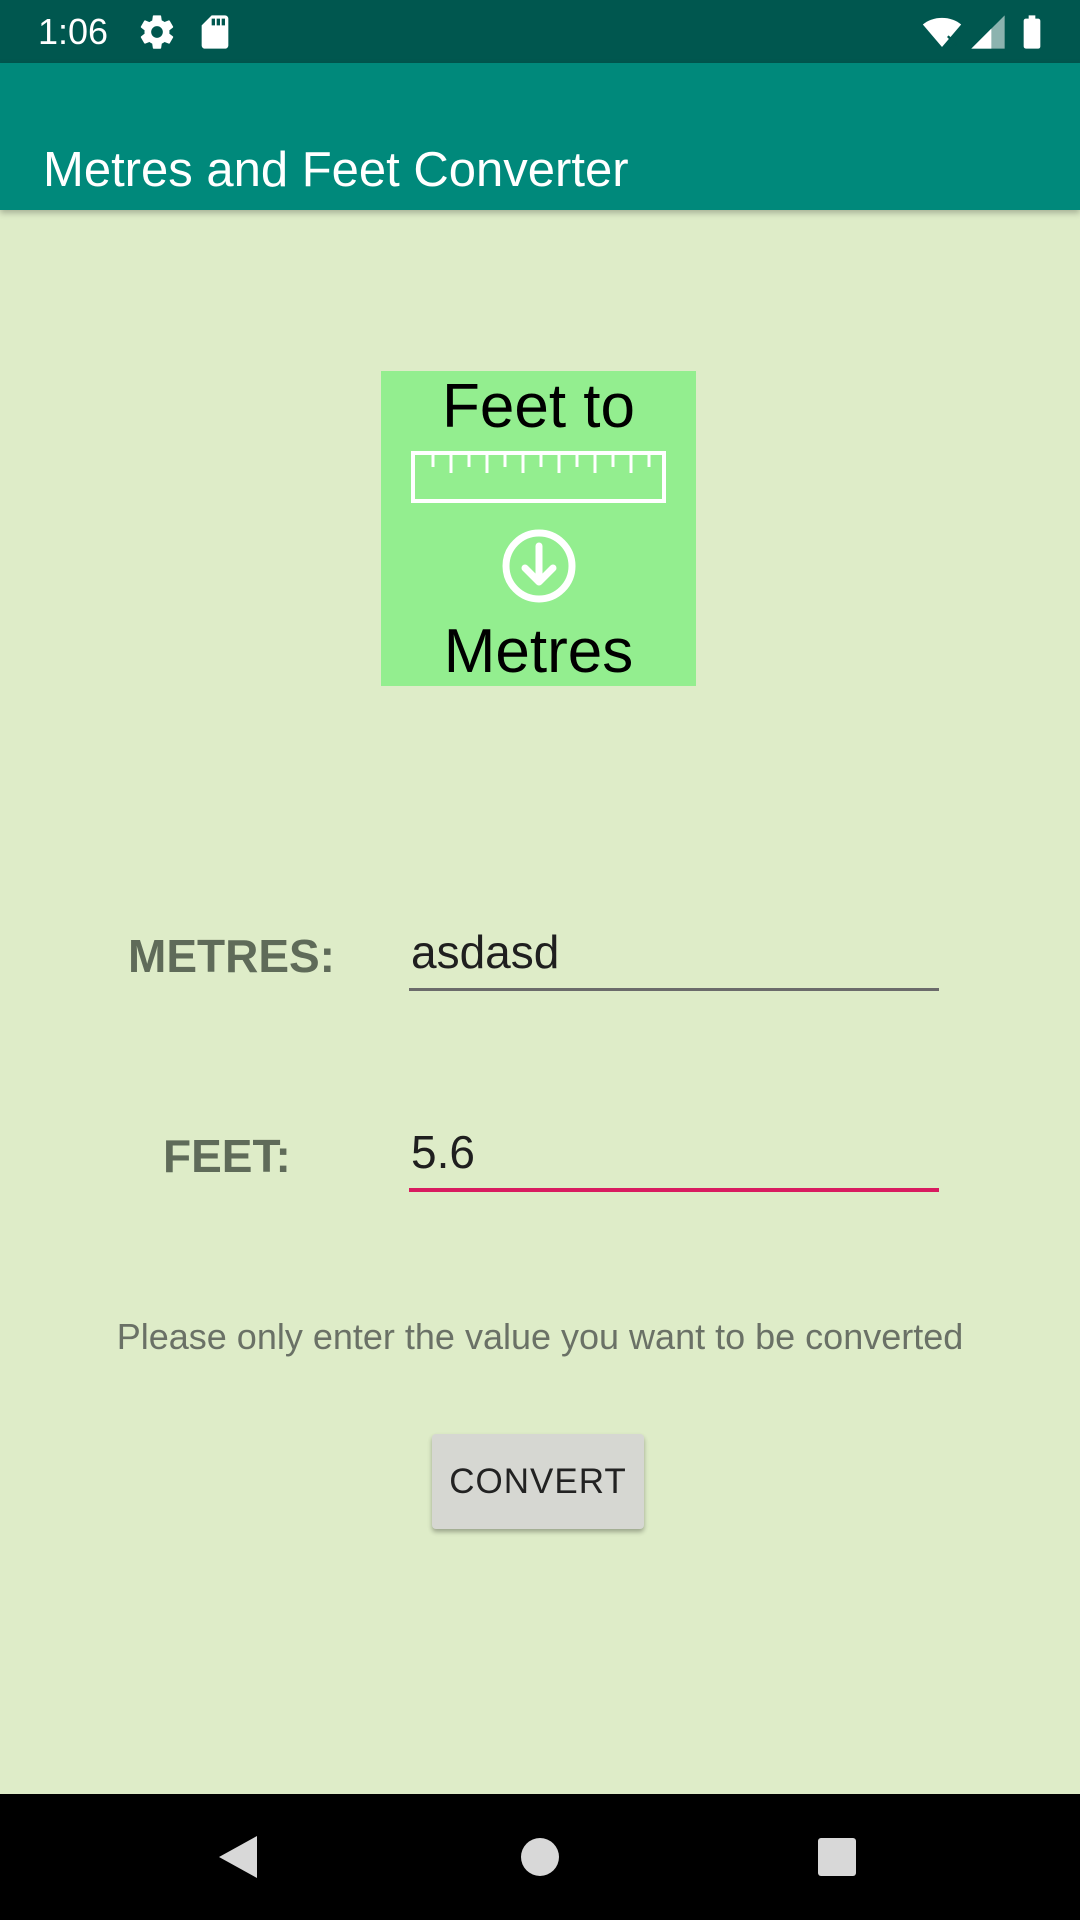  I want to click on convert-button: CONVERT, so click(538, 1481).